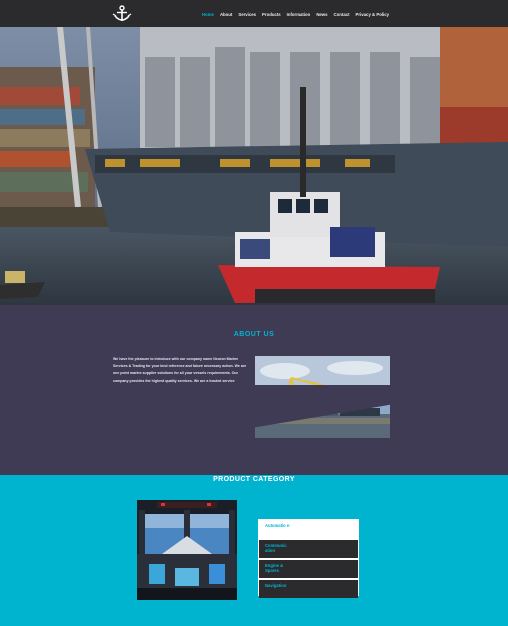 The image size is (508, 626). I want to click on nav-products: Products, so click(271, 14).